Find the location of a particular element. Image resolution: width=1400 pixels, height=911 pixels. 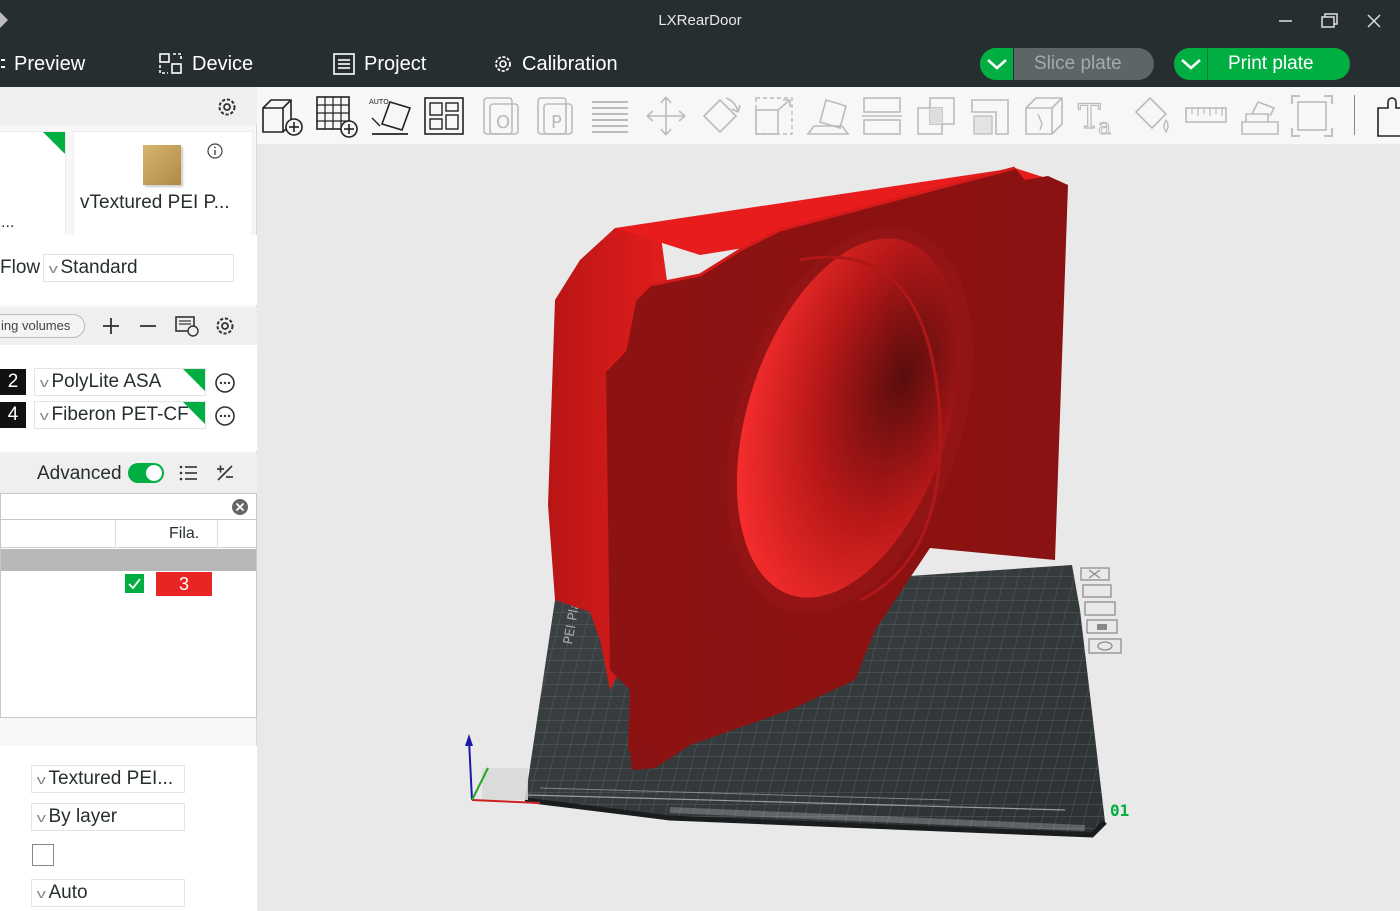

remove-plate-icon is located at coordinates (1095, 574).